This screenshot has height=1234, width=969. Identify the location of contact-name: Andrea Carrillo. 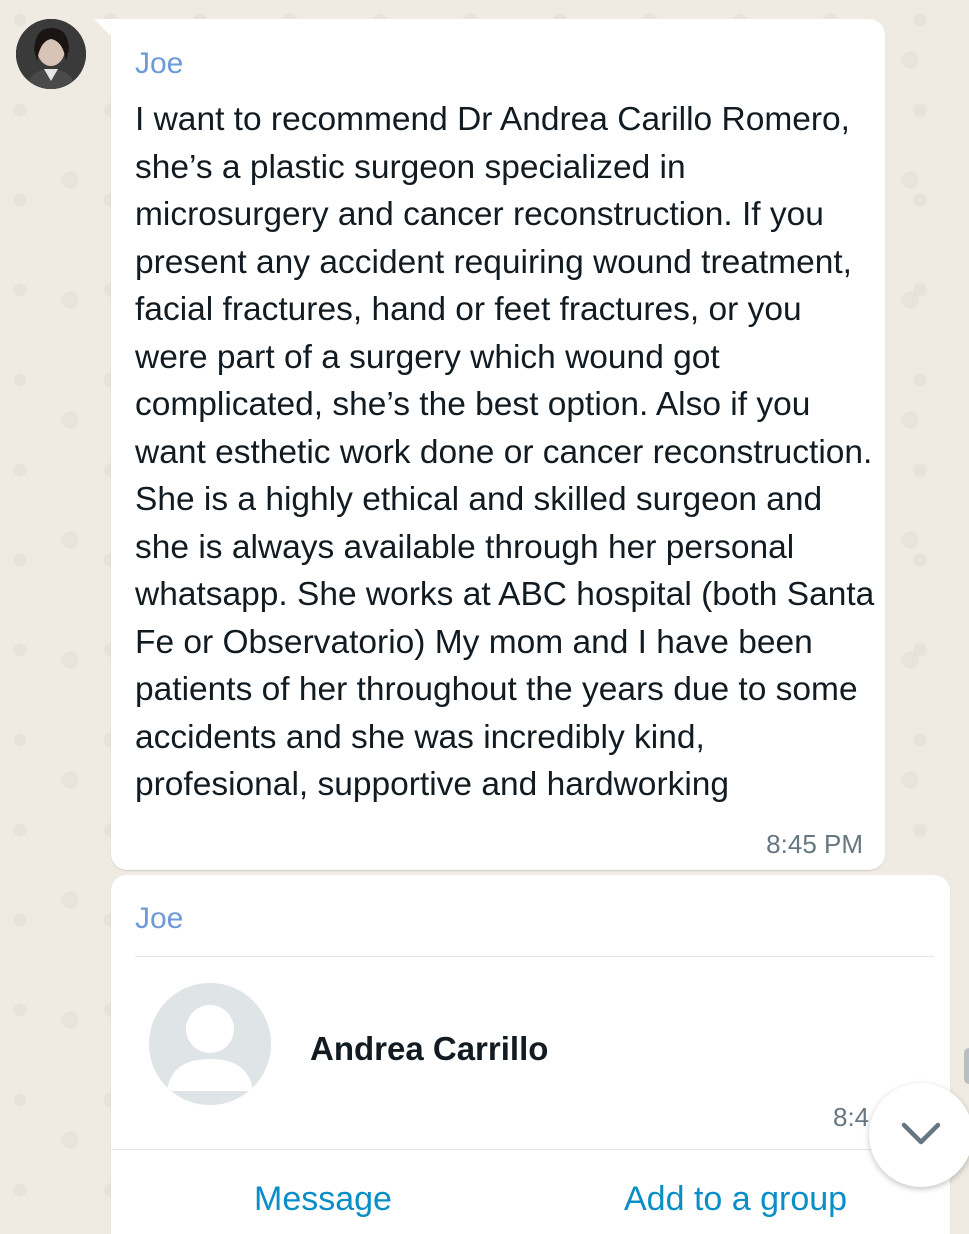
(429, 1049).